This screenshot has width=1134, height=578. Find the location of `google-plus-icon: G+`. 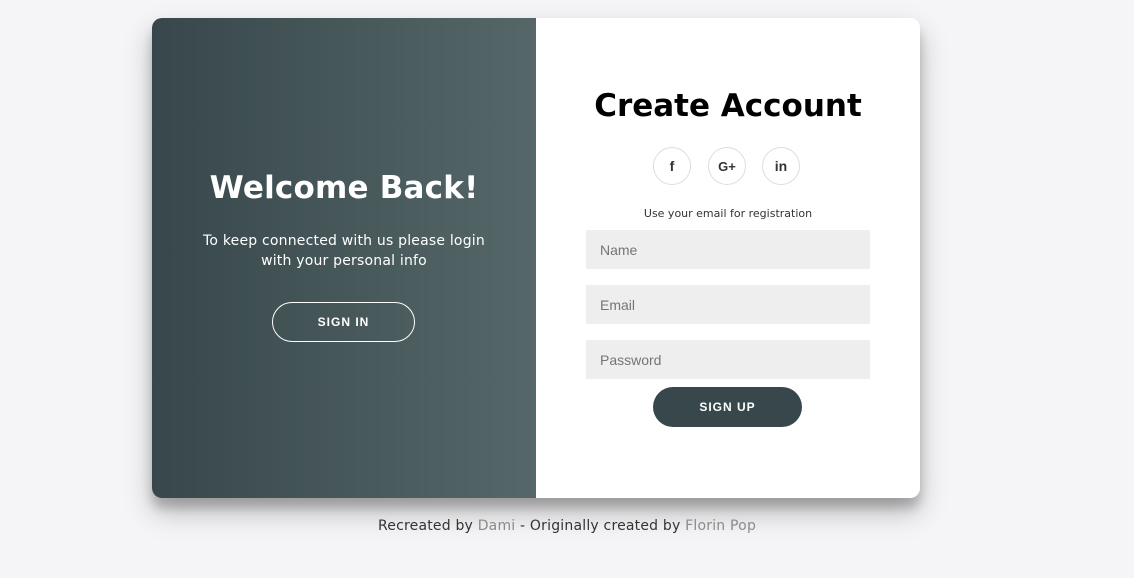

google-plus-icon: G+ is located at coordinates (727, 166).